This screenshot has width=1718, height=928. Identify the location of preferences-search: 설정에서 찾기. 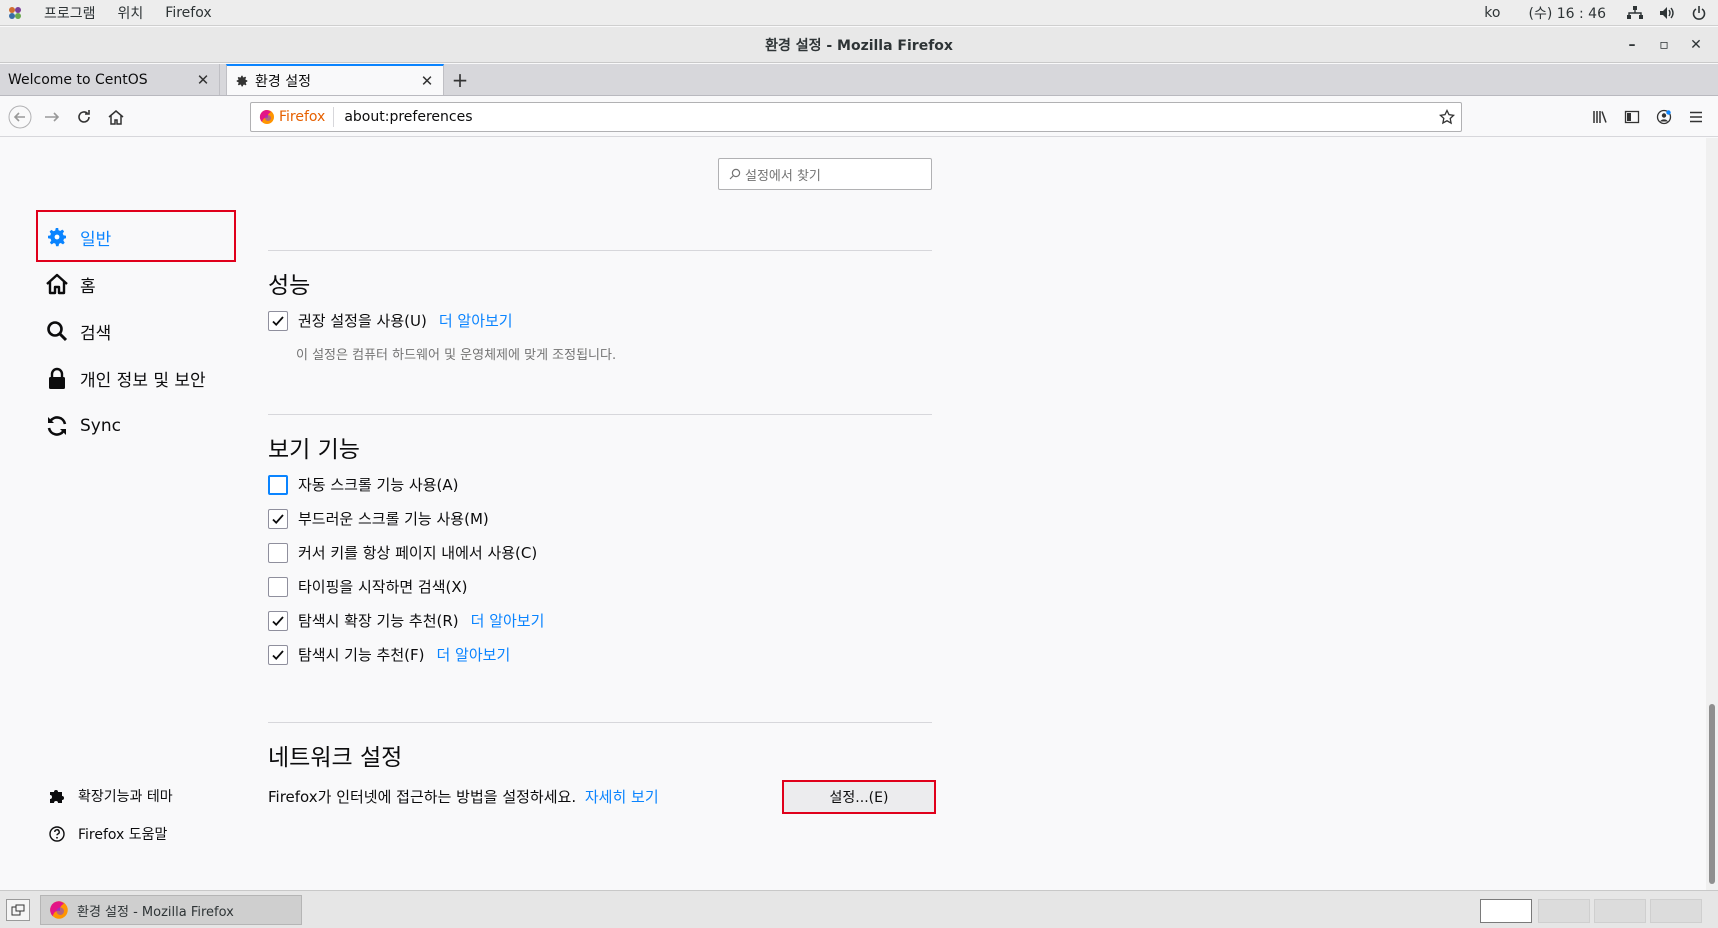
(825, 174).